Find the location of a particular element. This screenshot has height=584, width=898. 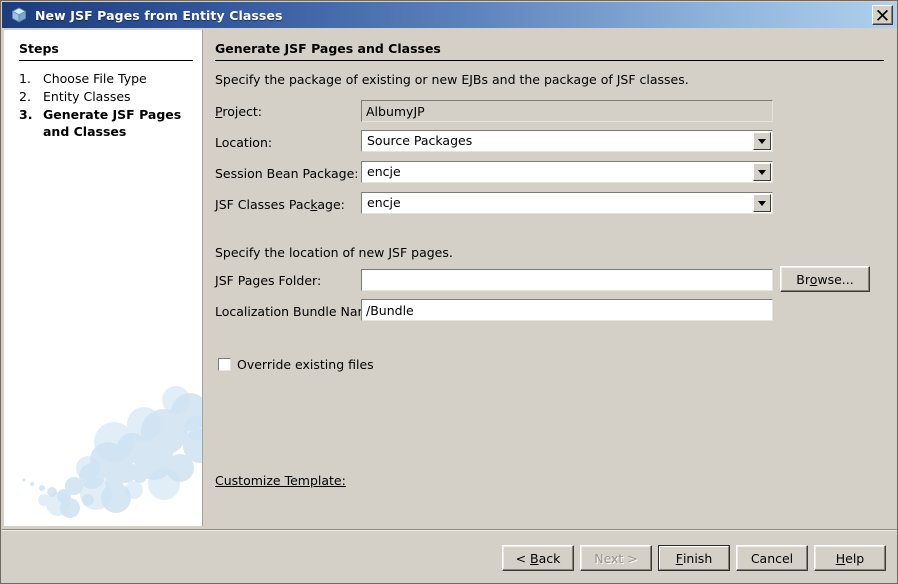

step-number: 1. is located at coordinates (25, 78).